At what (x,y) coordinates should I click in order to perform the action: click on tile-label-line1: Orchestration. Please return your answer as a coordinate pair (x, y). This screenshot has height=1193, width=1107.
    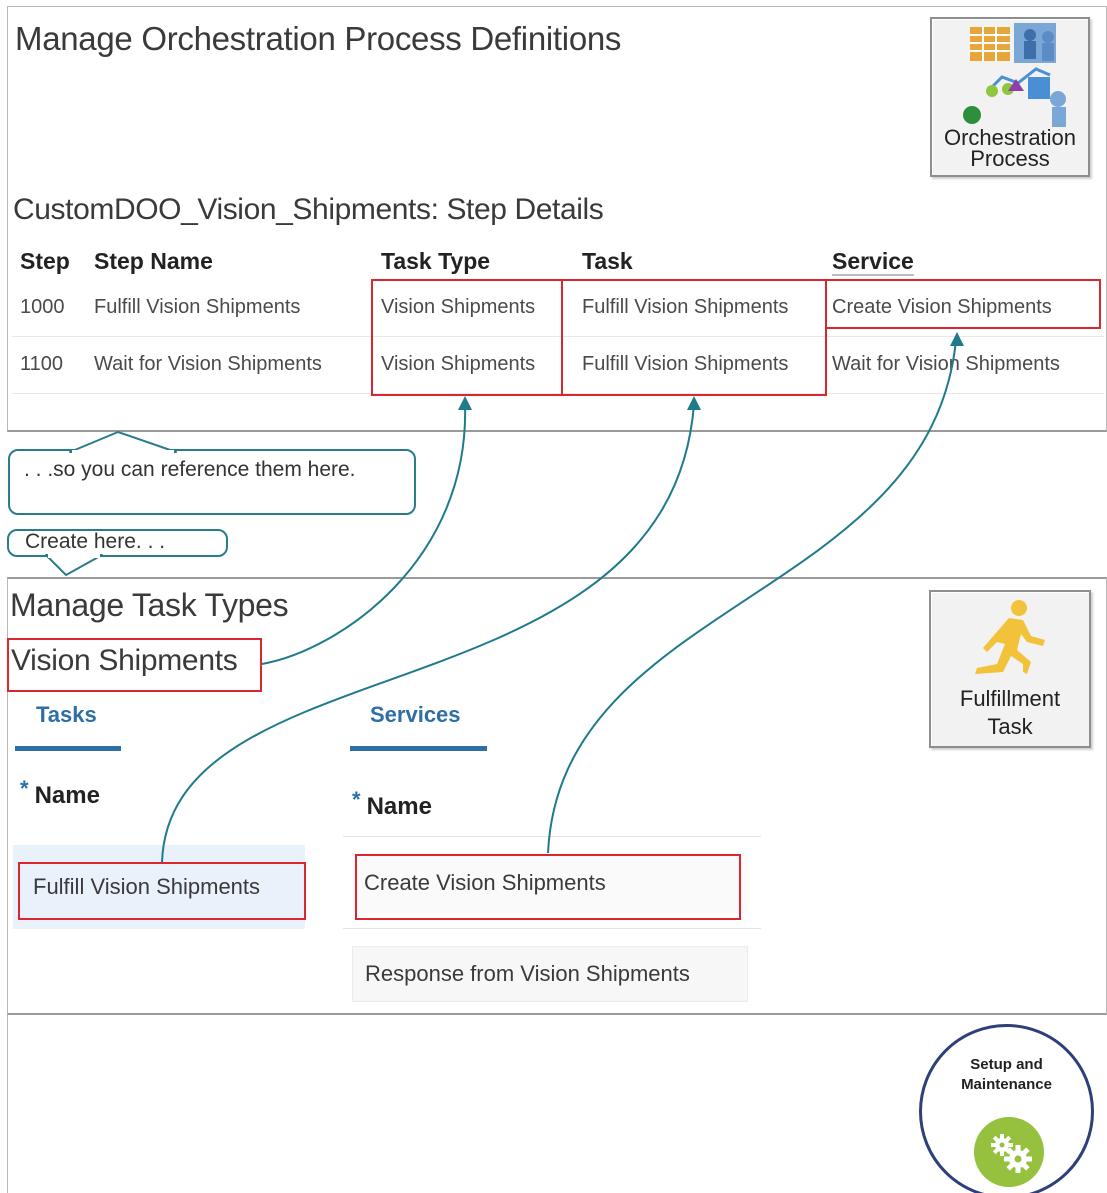
    Looking at the image, I should click on (1010, 137).